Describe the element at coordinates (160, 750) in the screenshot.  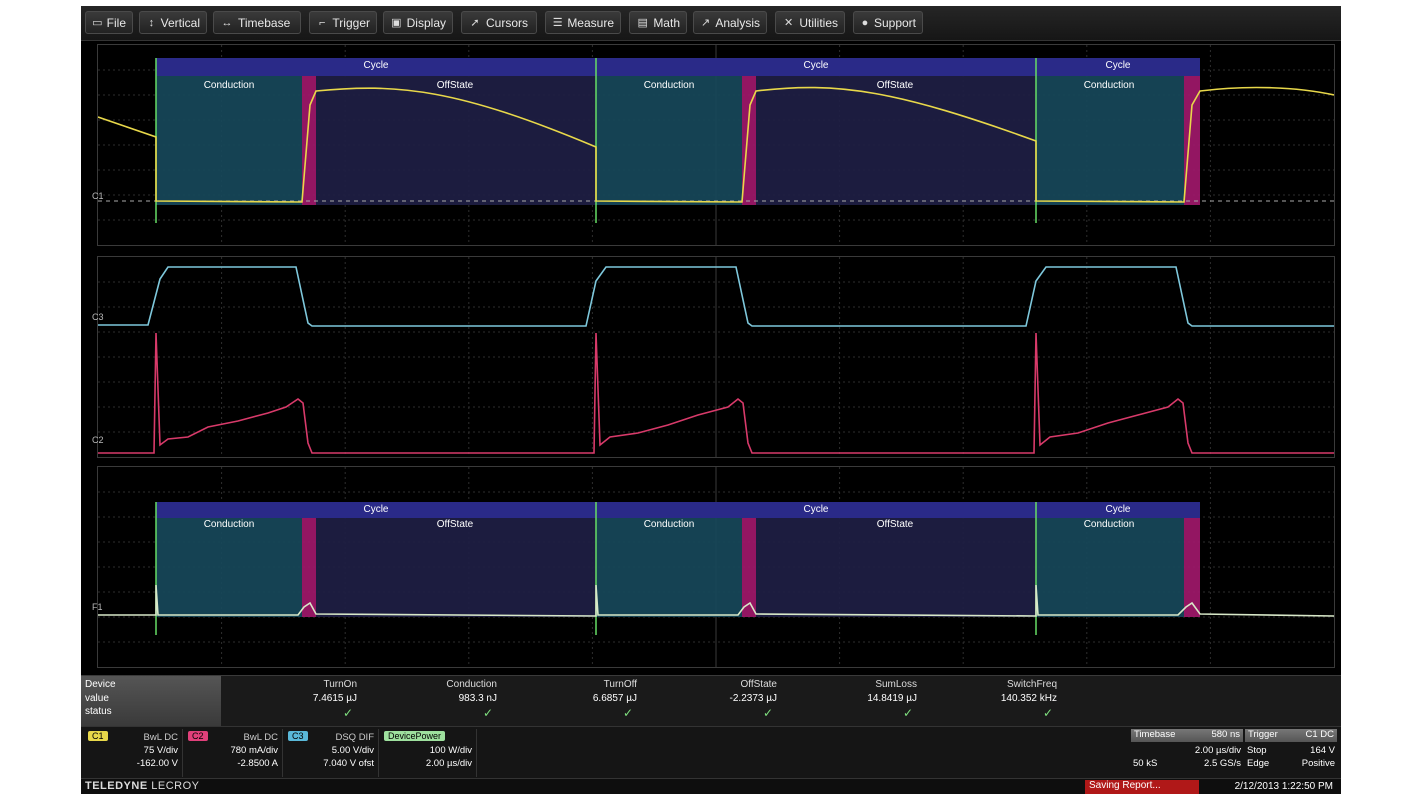
I see `channel-scale: 75 V/div` at that location.